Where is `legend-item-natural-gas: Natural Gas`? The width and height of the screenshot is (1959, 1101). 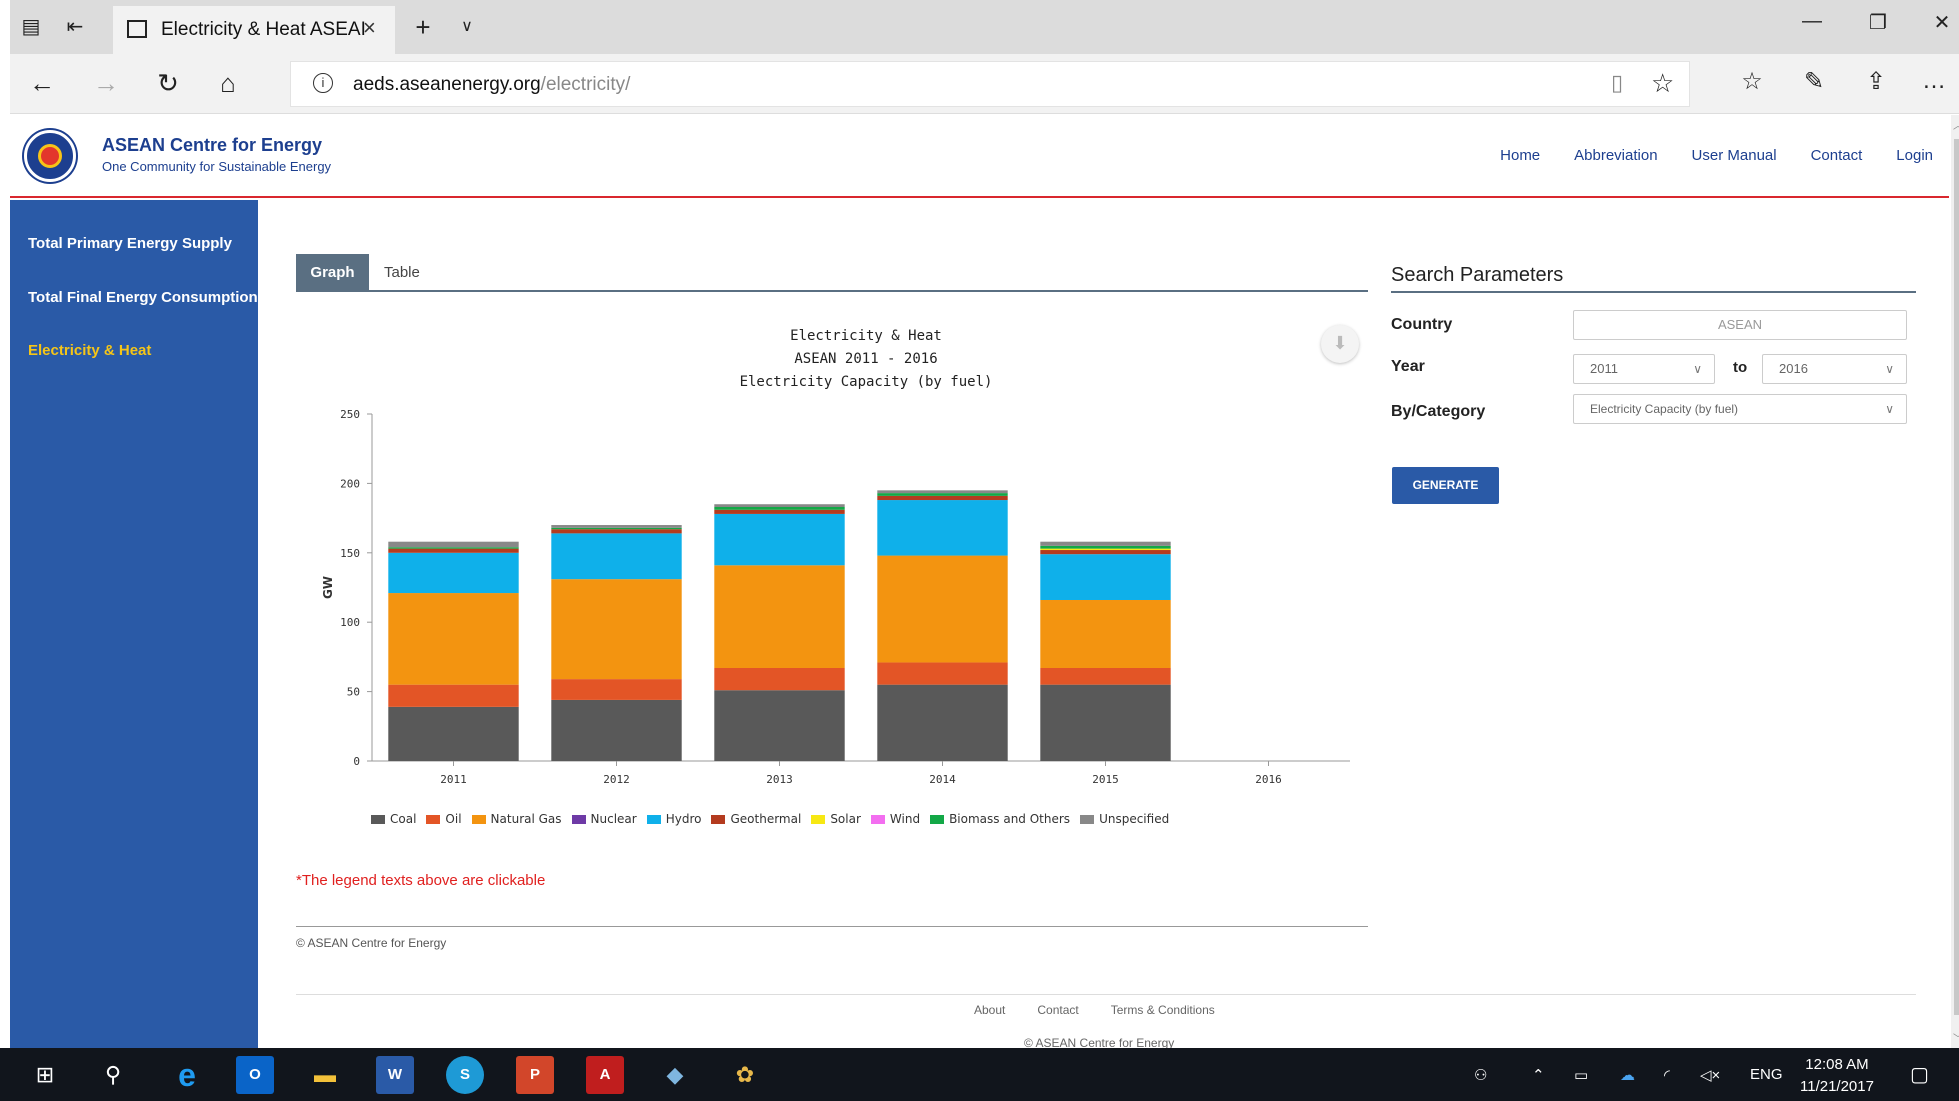 legend-item-natural-gas: Natural Gas is located at coordinates (516, 819).